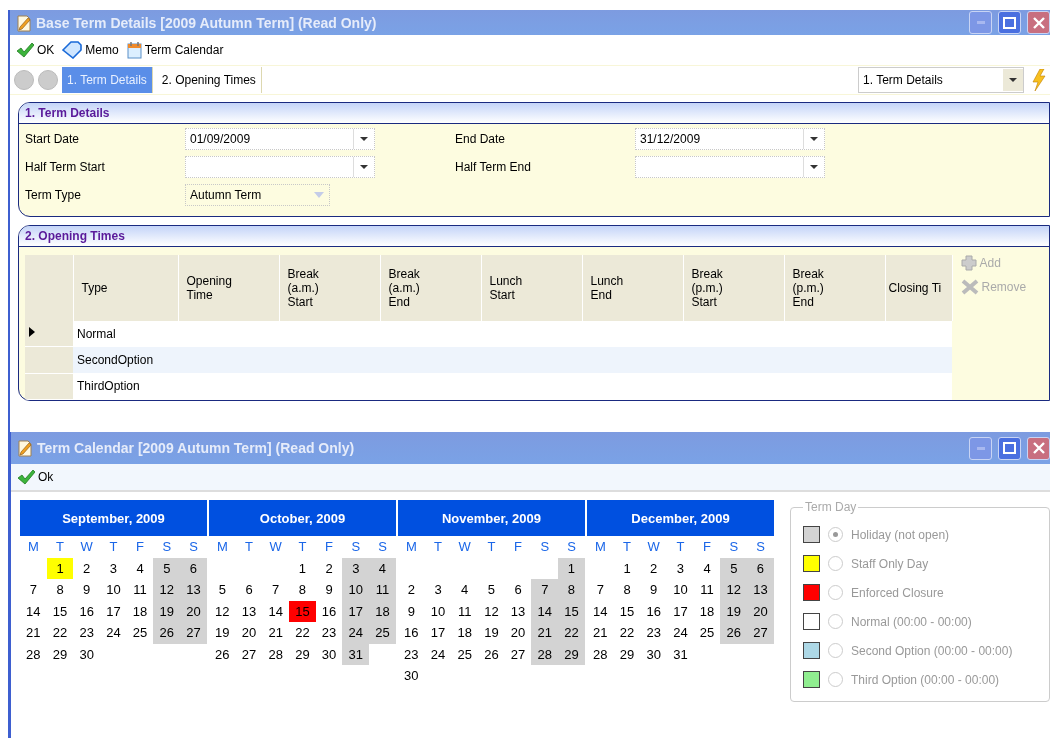 Image resolution: width=1050 pixels, height=738 pixels. I want to click on toolbar-button: Memo, so click(90, 50).